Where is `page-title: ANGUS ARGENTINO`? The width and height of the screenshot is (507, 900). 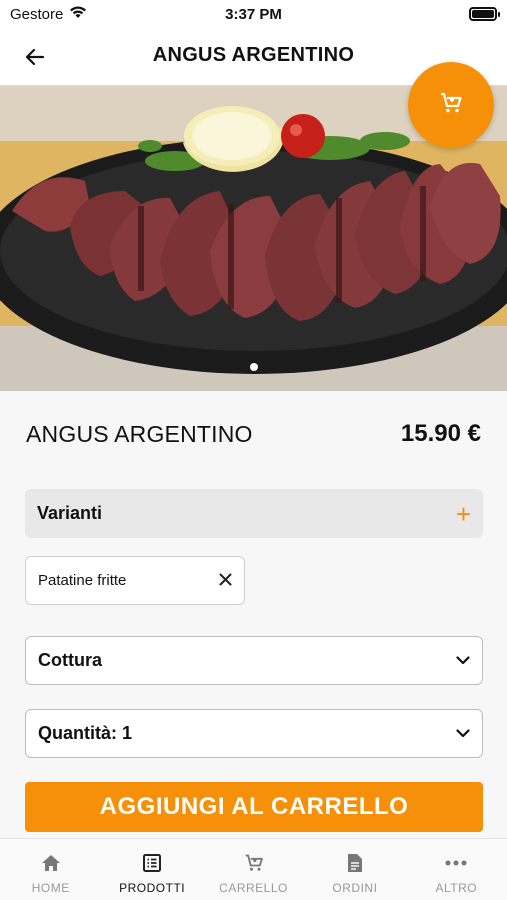 page-title: ANGUS ARGENTINO is located at coordinates (253, 55).